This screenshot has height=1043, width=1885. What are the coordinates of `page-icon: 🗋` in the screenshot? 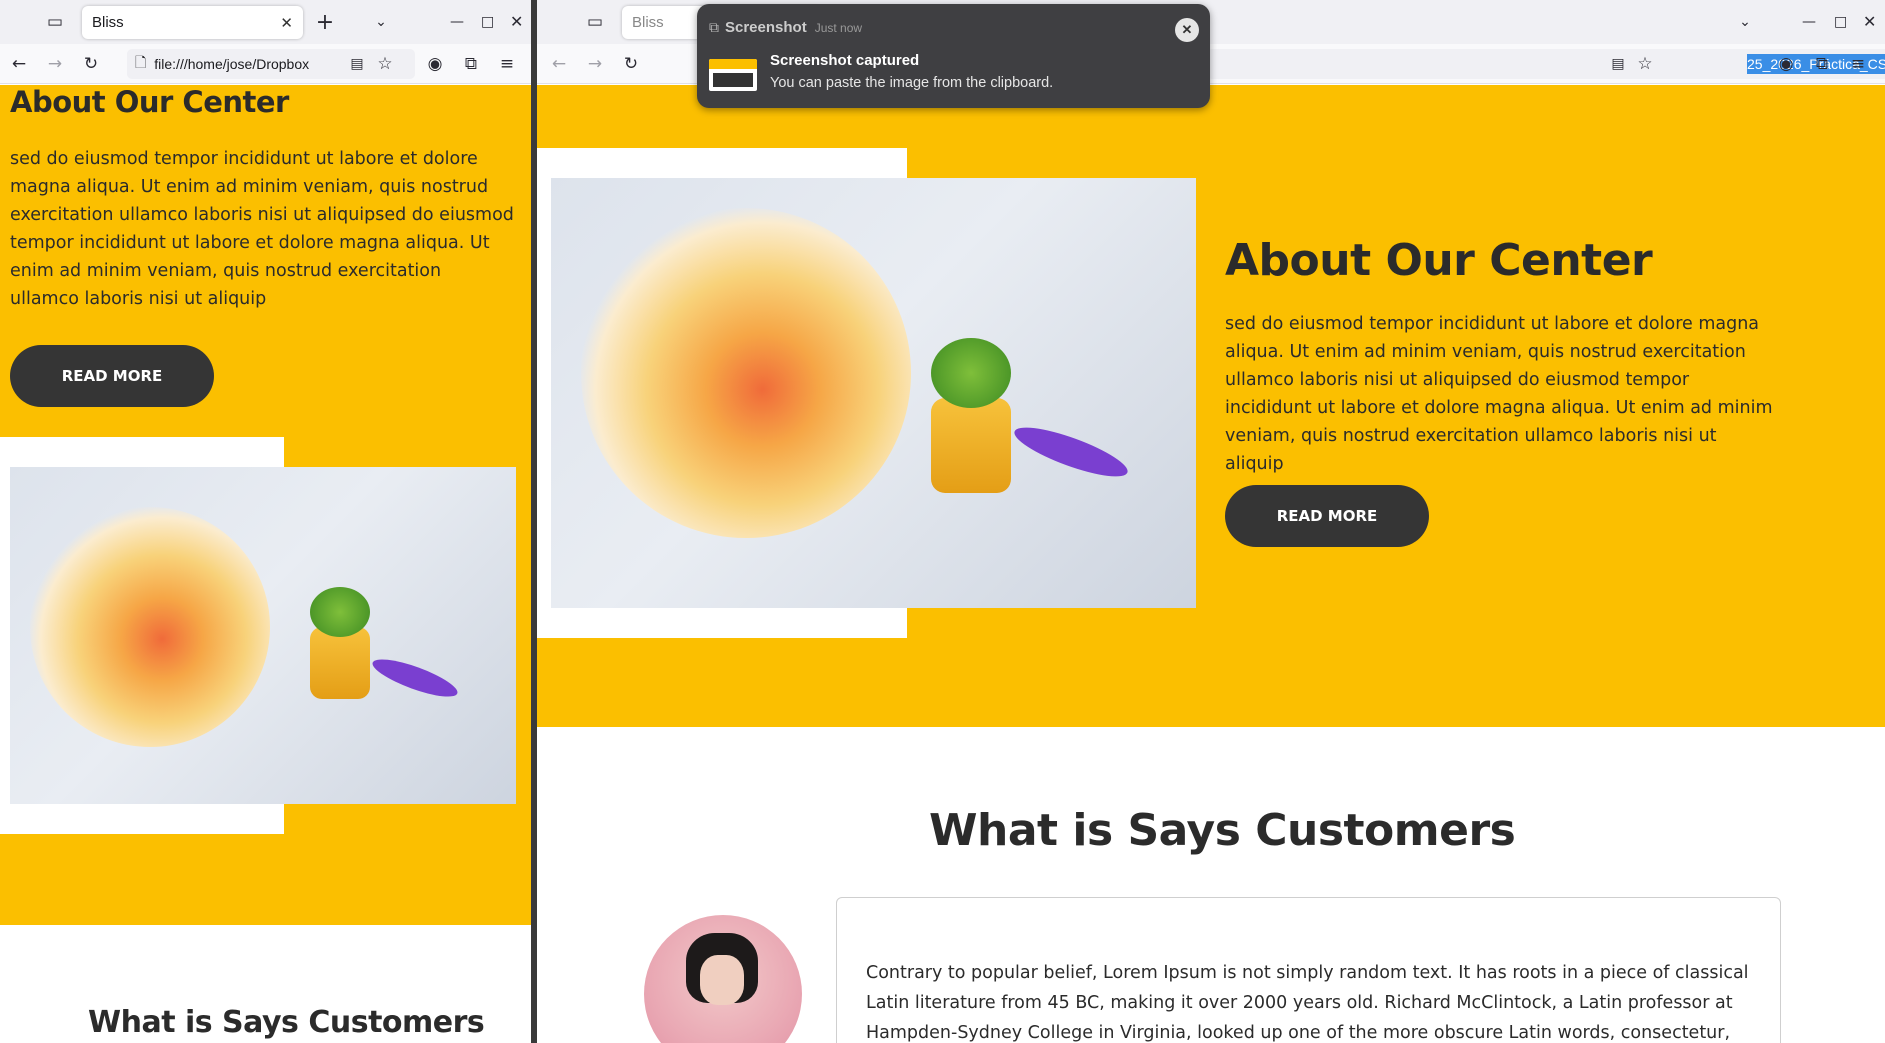 It's located at (141, 62).